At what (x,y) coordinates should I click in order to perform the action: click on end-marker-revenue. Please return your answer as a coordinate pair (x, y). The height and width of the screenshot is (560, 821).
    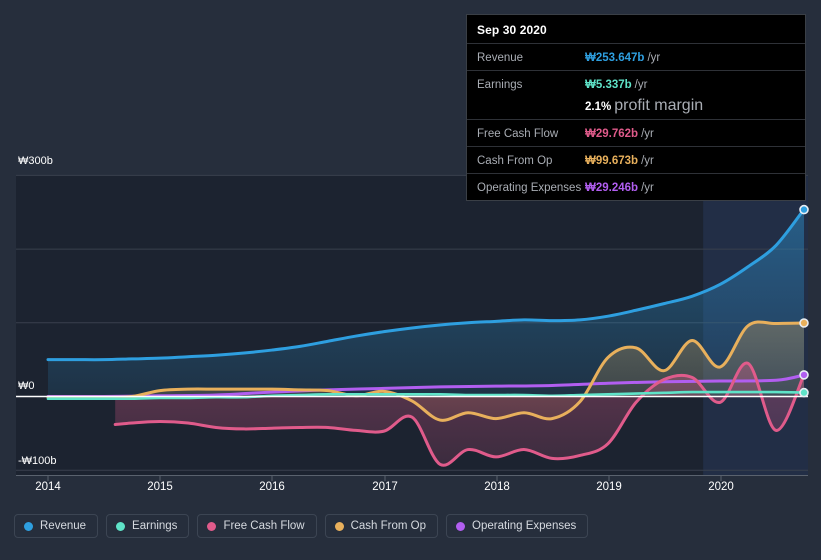
    Looking at the image, I should click on (804, 209).